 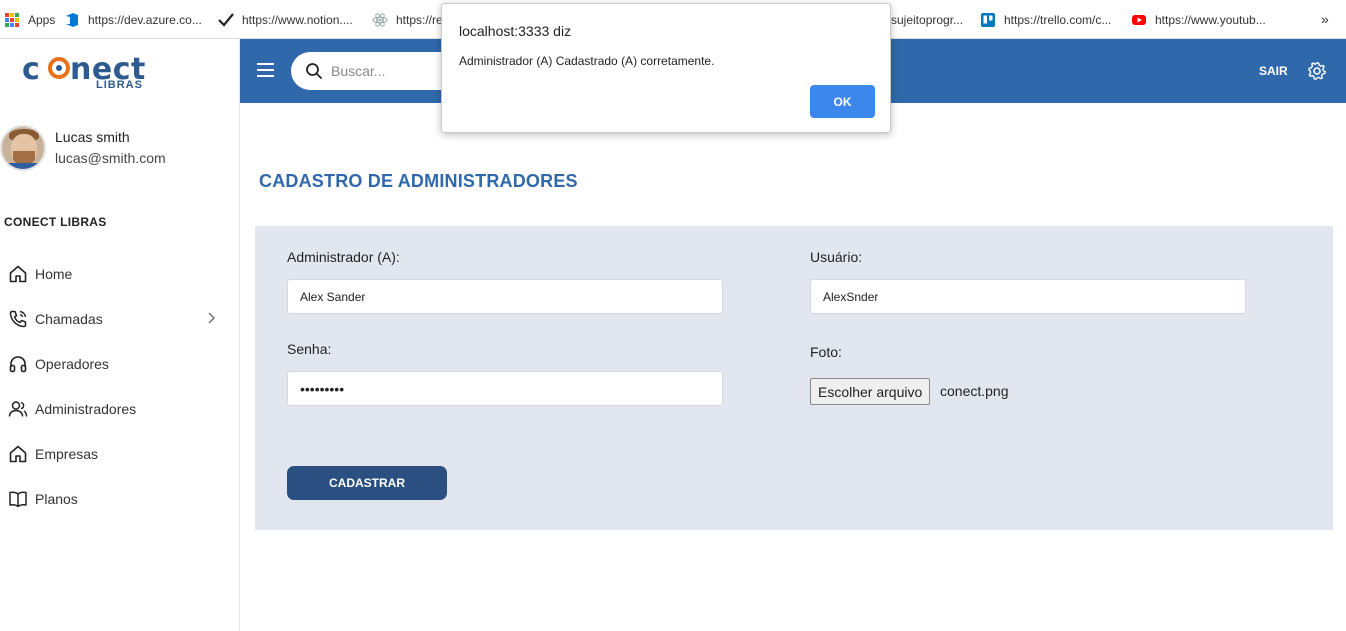 What do you see at coordinates (18, 409) in the screenshot?
I see `users-icon` at bounding box center [18, 409].